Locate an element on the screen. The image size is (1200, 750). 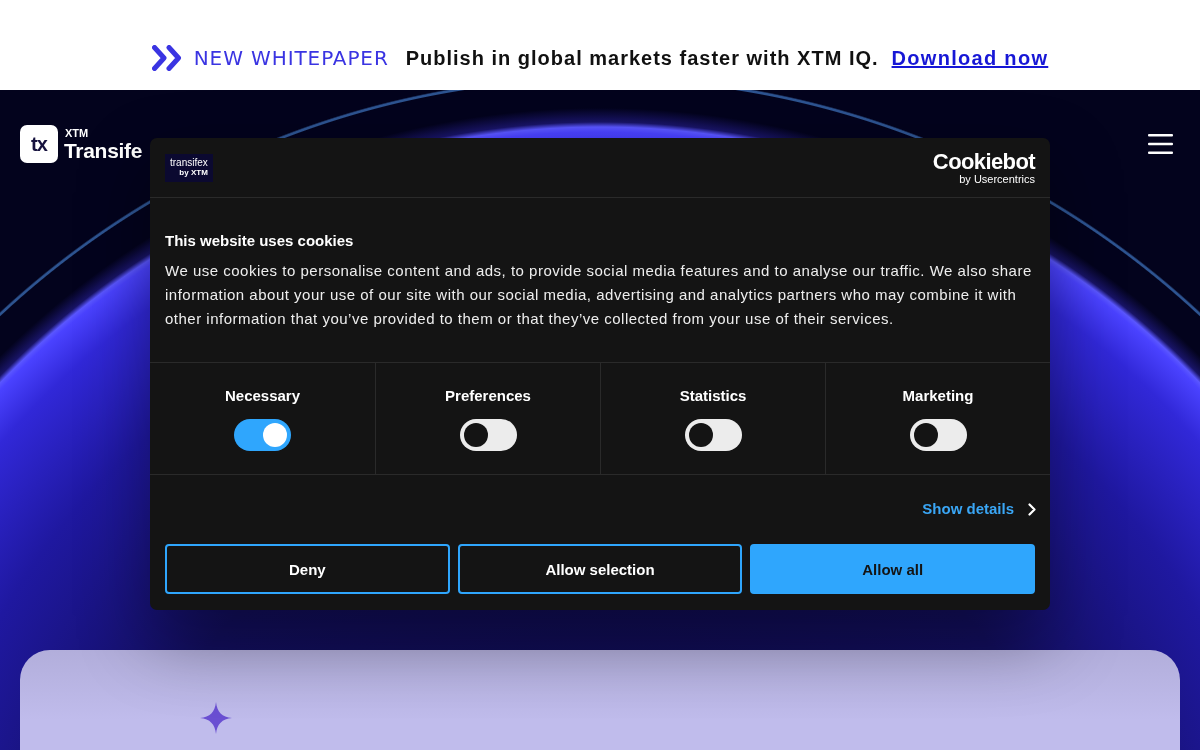
category-label: Marketing is located at coordinates (938, 396).